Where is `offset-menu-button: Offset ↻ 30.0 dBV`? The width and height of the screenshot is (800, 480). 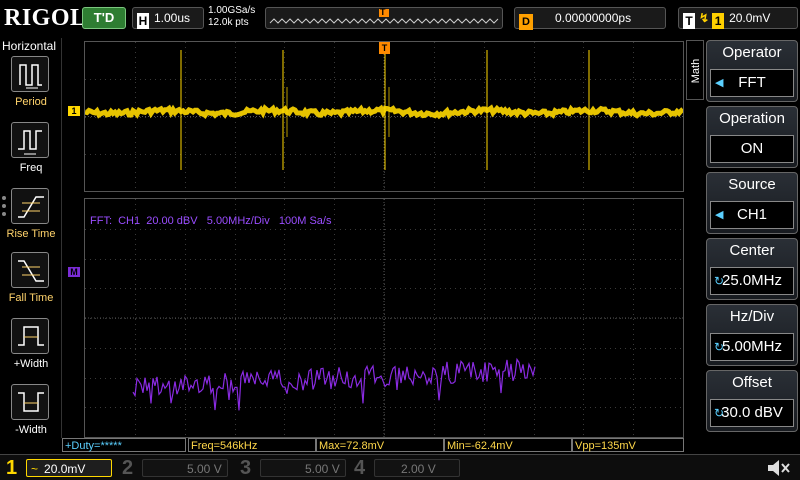
offset-menu-button: Offset ↻ 30.0 dBV is located at coordinates (752, 401).